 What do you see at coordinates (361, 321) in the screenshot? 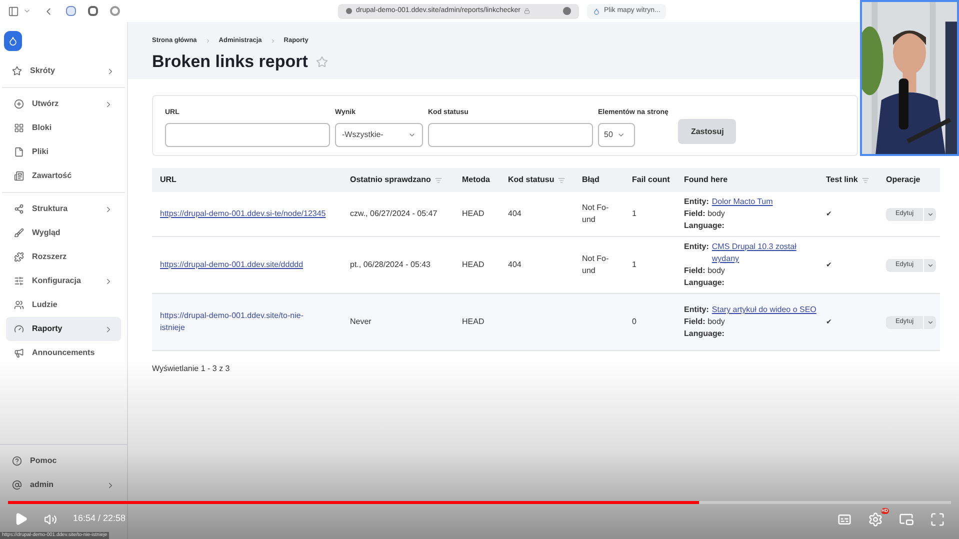
I see `table-cell: Never` at bounding box center [361, 321].